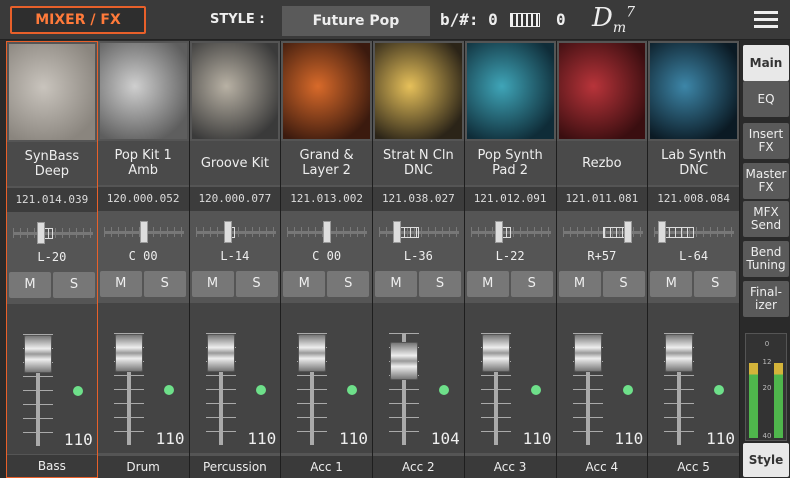 This screenshot has height=478, width=790. Describe the element at coordinates (326, 467) in the screenshot. I see `channel-label: Acc 1` at that location.